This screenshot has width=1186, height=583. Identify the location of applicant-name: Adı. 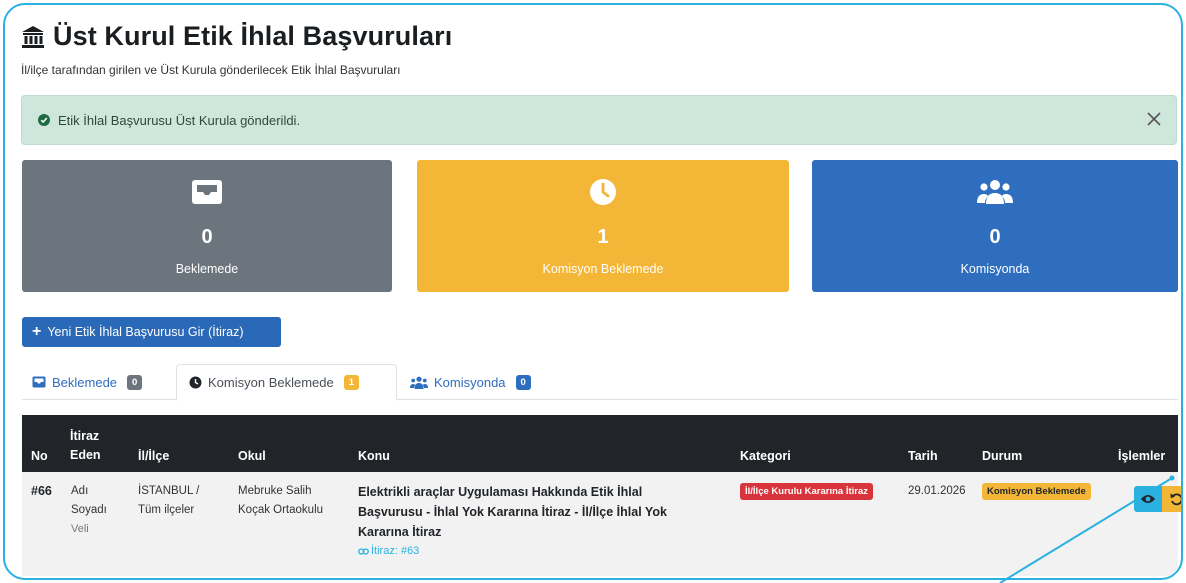
(80, 491).